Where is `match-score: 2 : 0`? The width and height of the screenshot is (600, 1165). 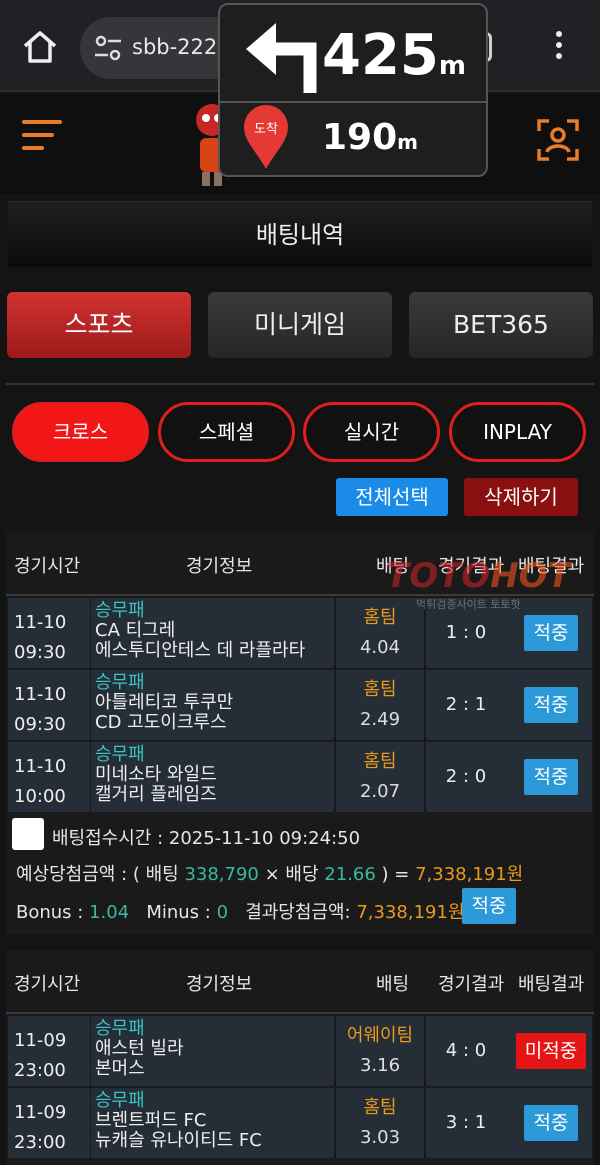
match-score: 2 : 0 is located at coordinates (466, 776).